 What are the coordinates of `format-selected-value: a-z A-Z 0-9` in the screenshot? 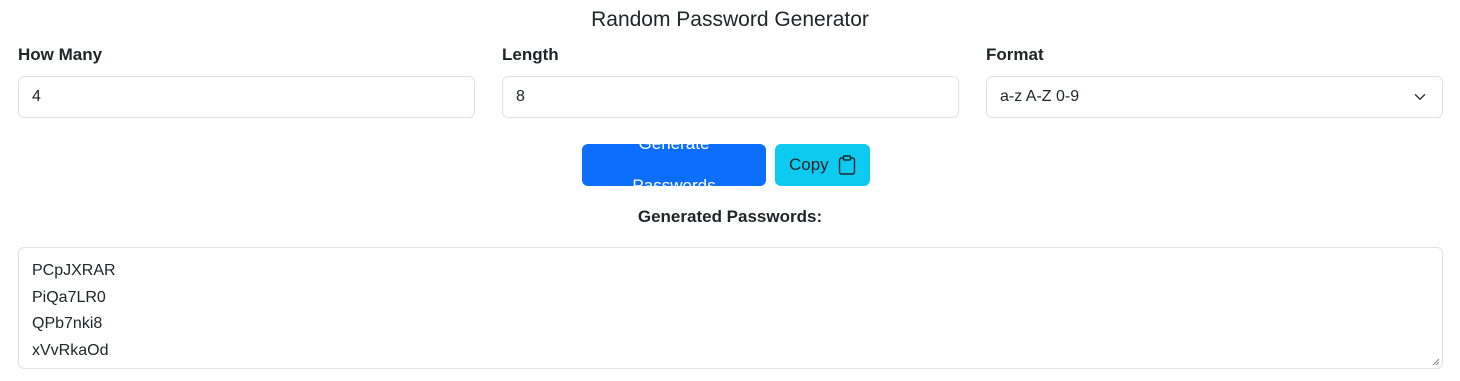 It's located at (1040, 96).